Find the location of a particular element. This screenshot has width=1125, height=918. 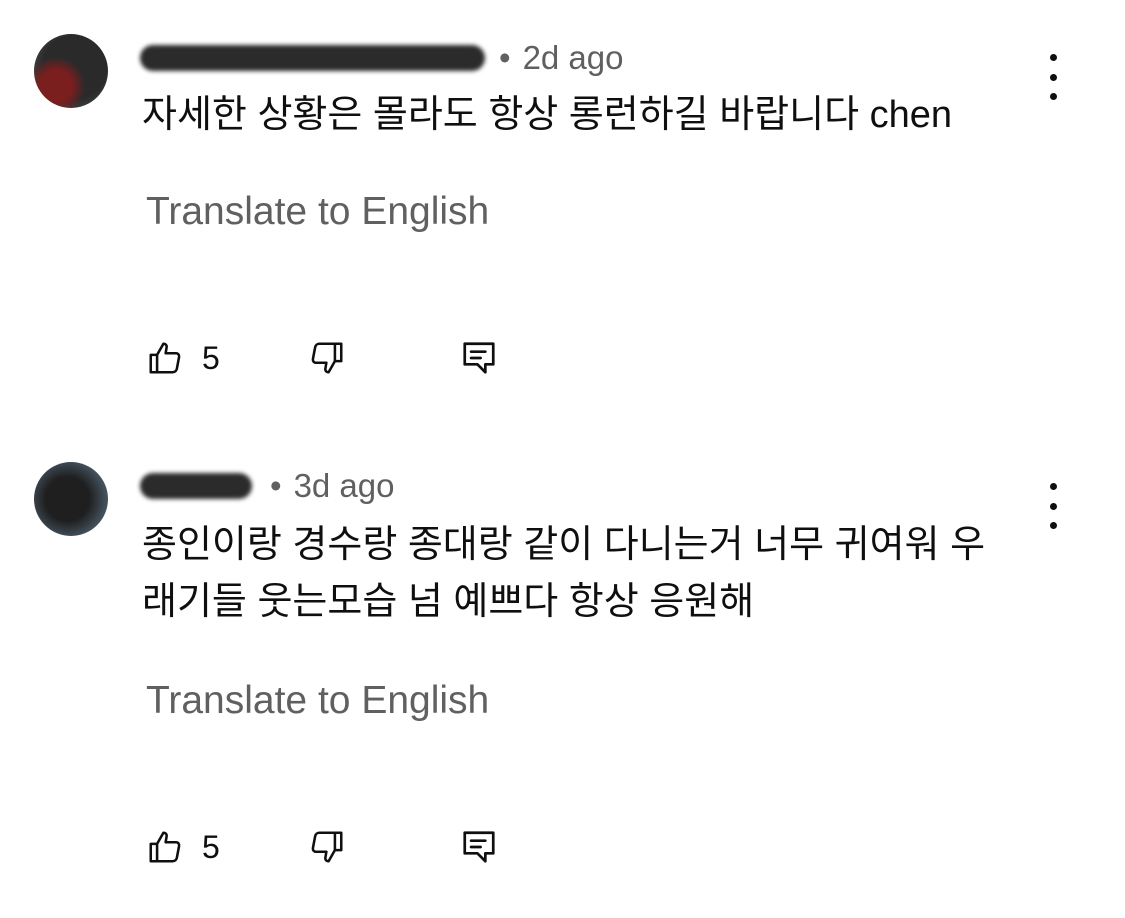

comment-time: 3d ago is located at coordinates (344, 485).